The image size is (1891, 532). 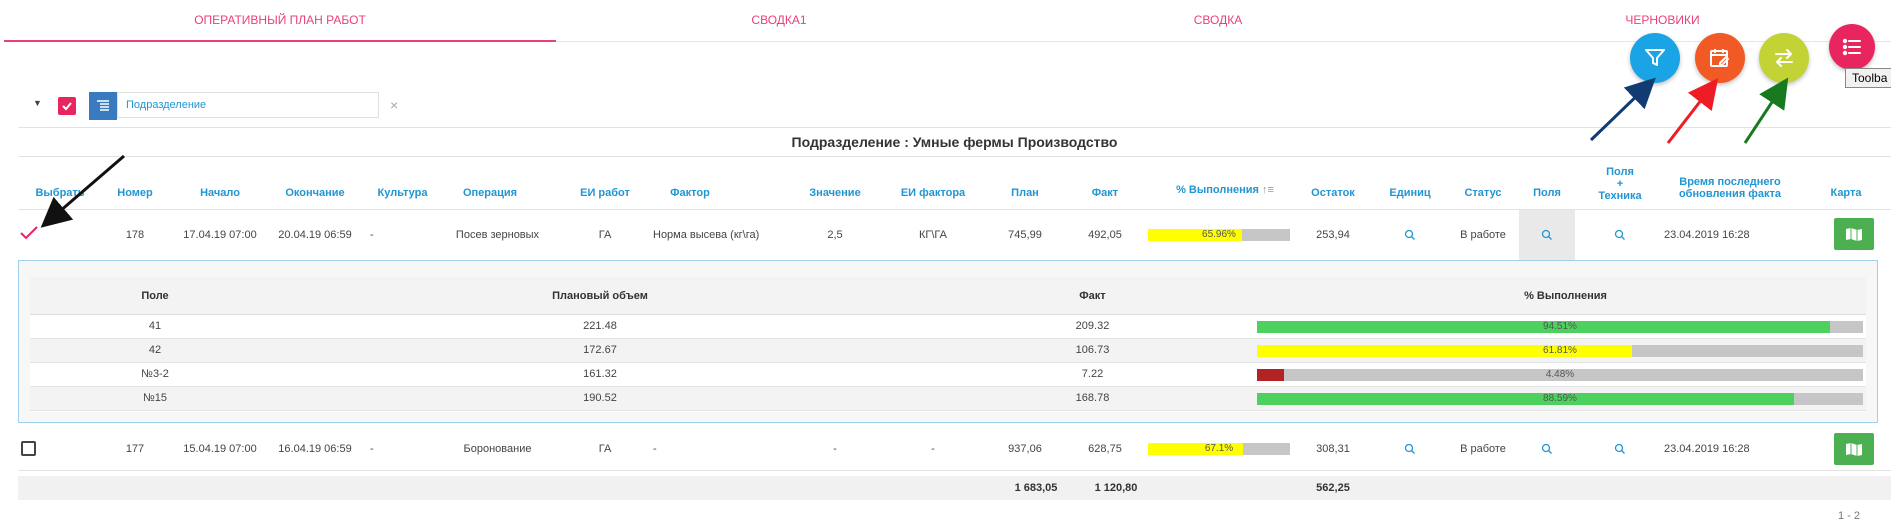 I want to click on collapse-caret-icon: ▼, so click(x=37, y=103).